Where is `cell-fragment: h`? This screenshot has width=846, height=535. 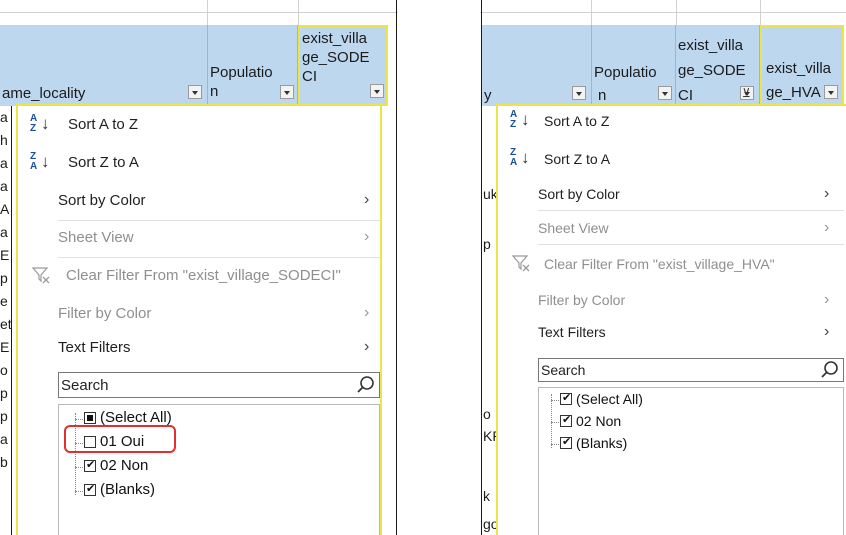
cell-fragment: h is located at coordinates (4, 140).